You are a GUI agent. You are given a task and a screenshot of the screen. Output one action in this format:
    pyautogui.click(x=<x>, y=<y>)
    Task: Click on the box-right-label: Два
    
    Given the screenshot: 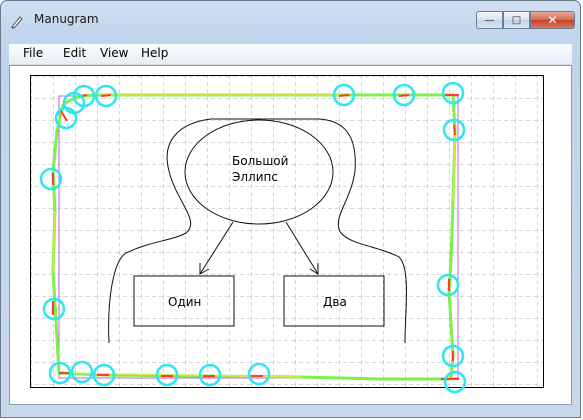 What is the action you would take?
    pyautogui.click(x=335, y=302)
    